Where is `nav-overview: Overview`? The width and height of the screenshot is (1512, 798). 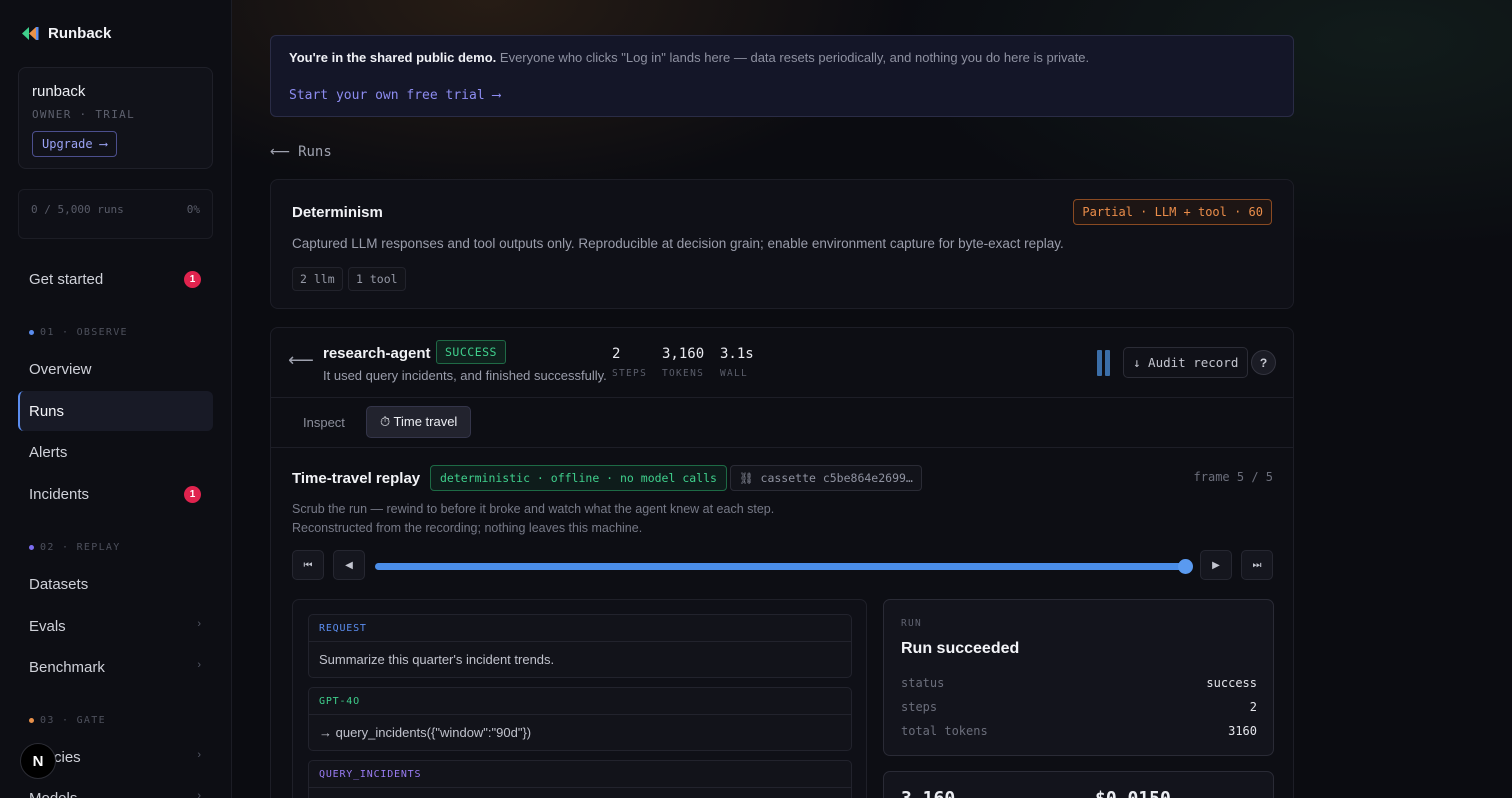
nav-overview: Overview is located at coordinates (115, 369).